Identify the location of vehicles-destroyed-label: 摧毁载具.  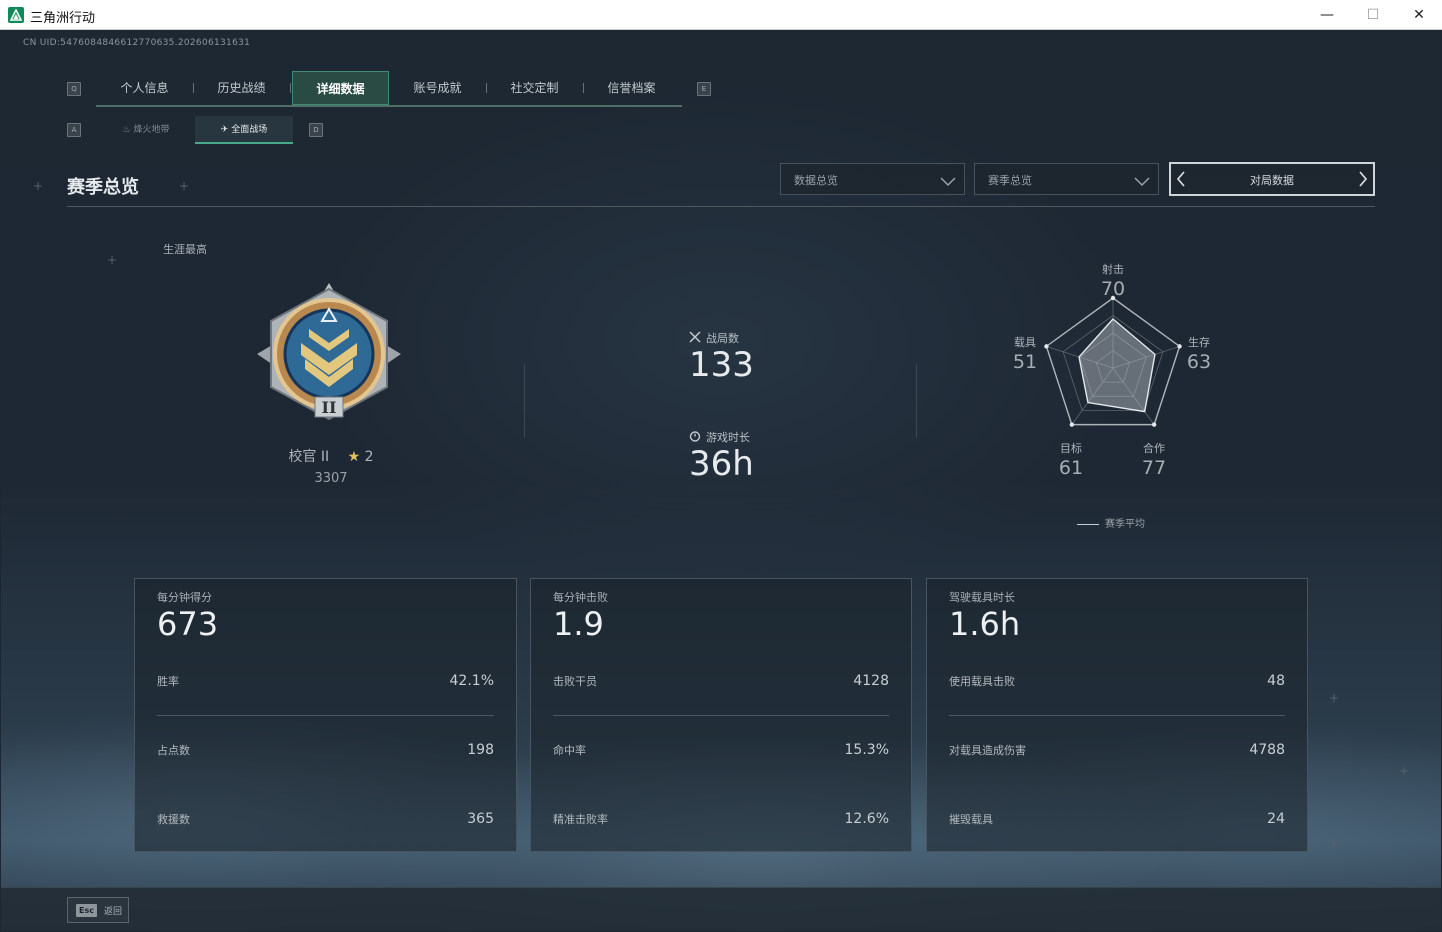
(971, 819).